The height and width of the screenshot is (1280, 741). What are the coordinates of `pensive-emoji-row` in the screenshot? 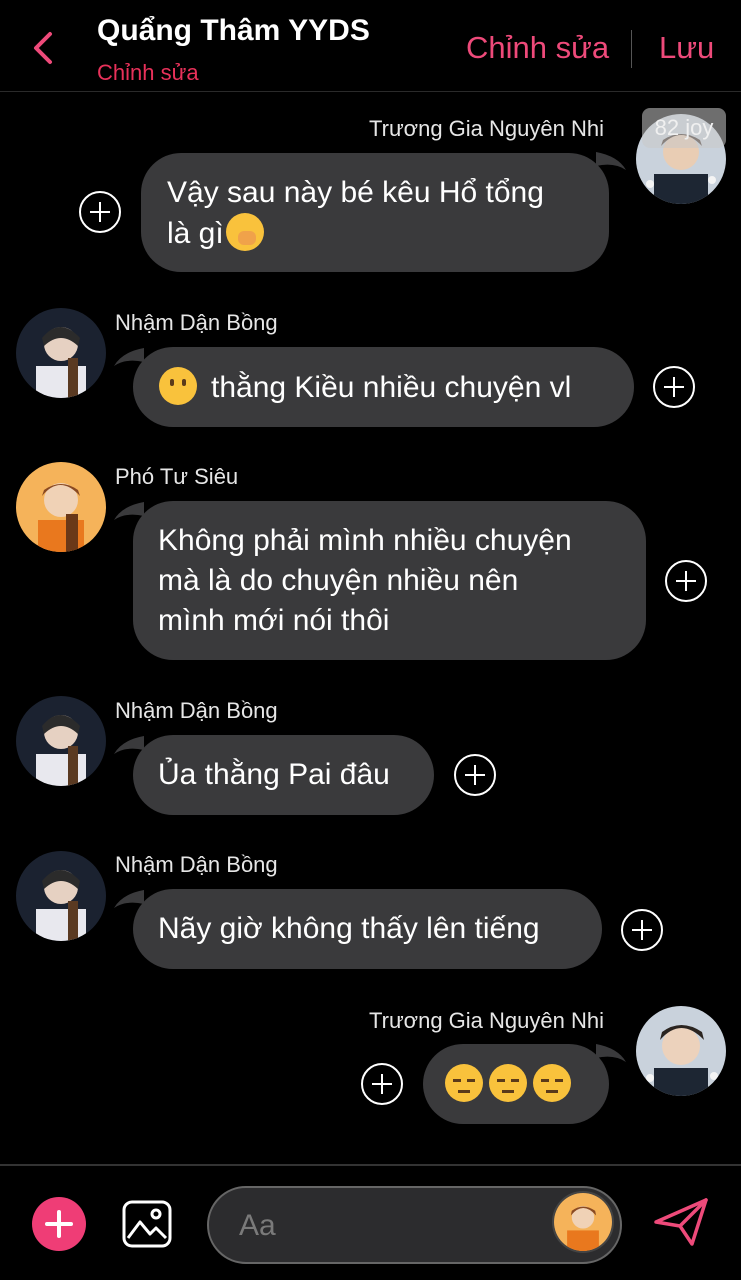 It's located at (516, 1084).